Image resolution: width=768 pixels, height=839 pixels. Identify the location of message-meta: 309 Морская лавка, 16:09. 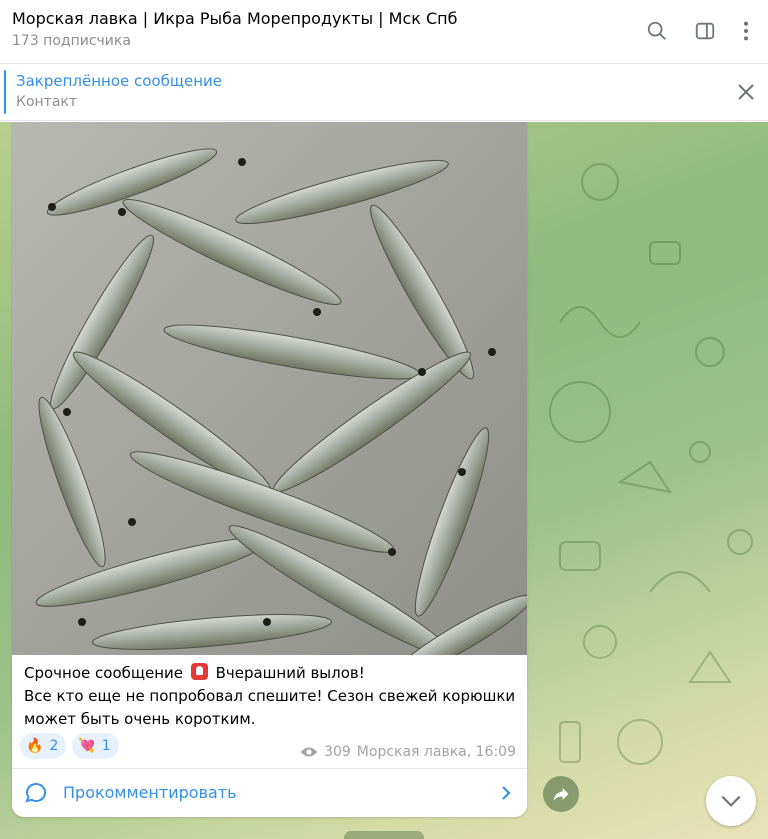
(408, 752).